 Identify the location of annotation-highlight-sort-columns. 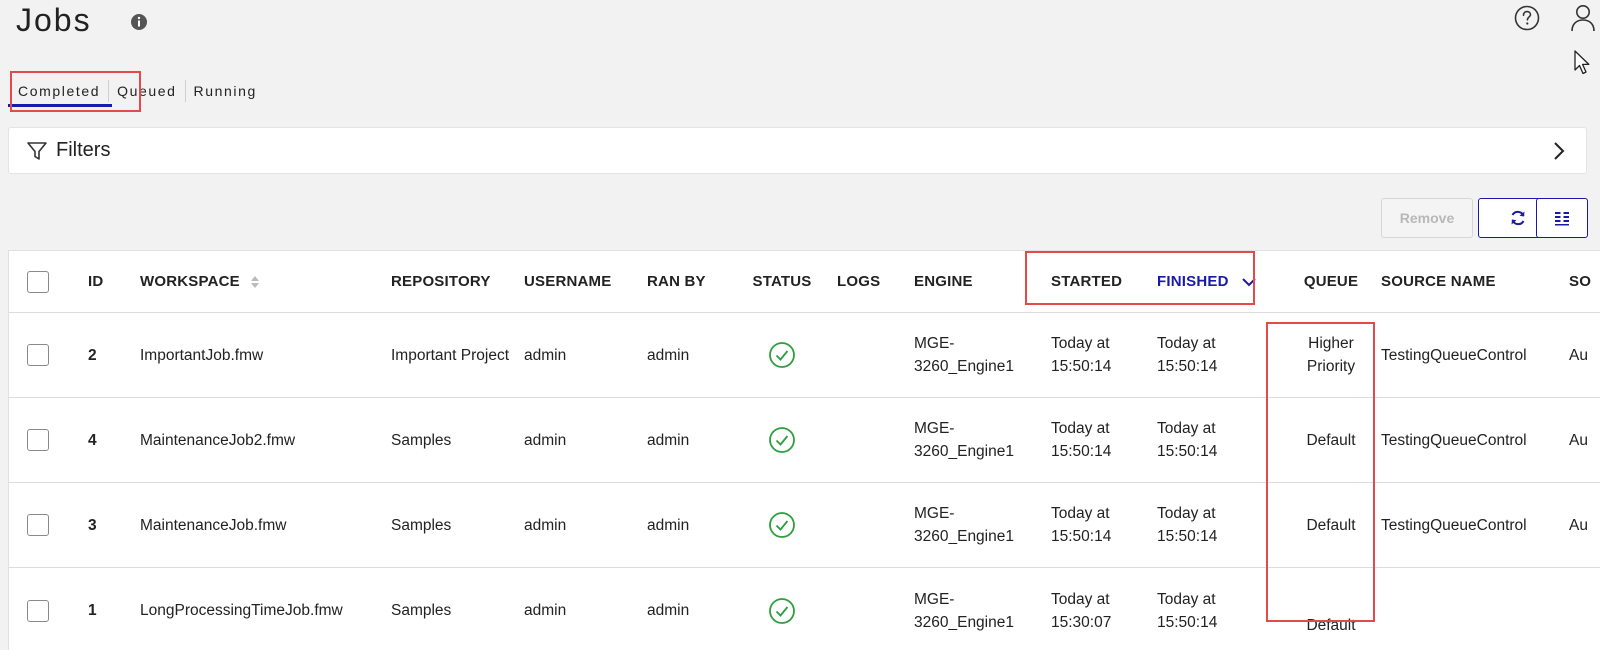
(1140, 278).